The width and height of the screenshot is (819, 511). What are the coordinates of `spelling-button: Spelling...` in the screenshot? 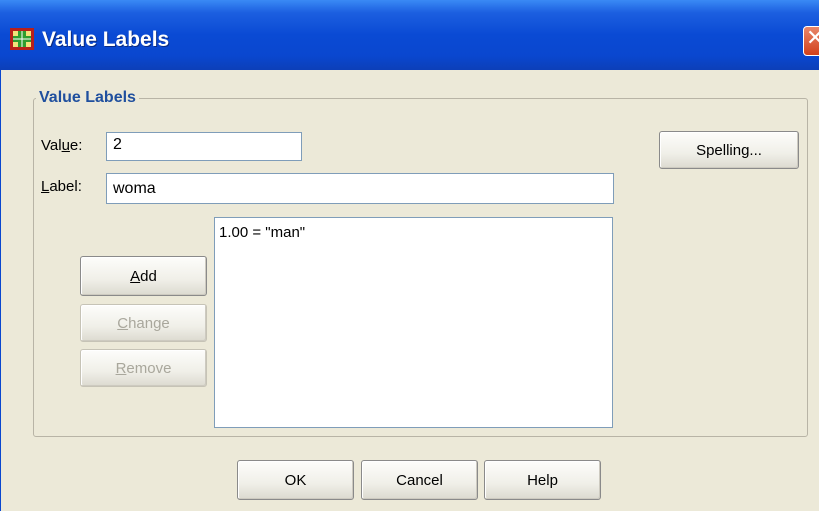 It's located at (729, 150).